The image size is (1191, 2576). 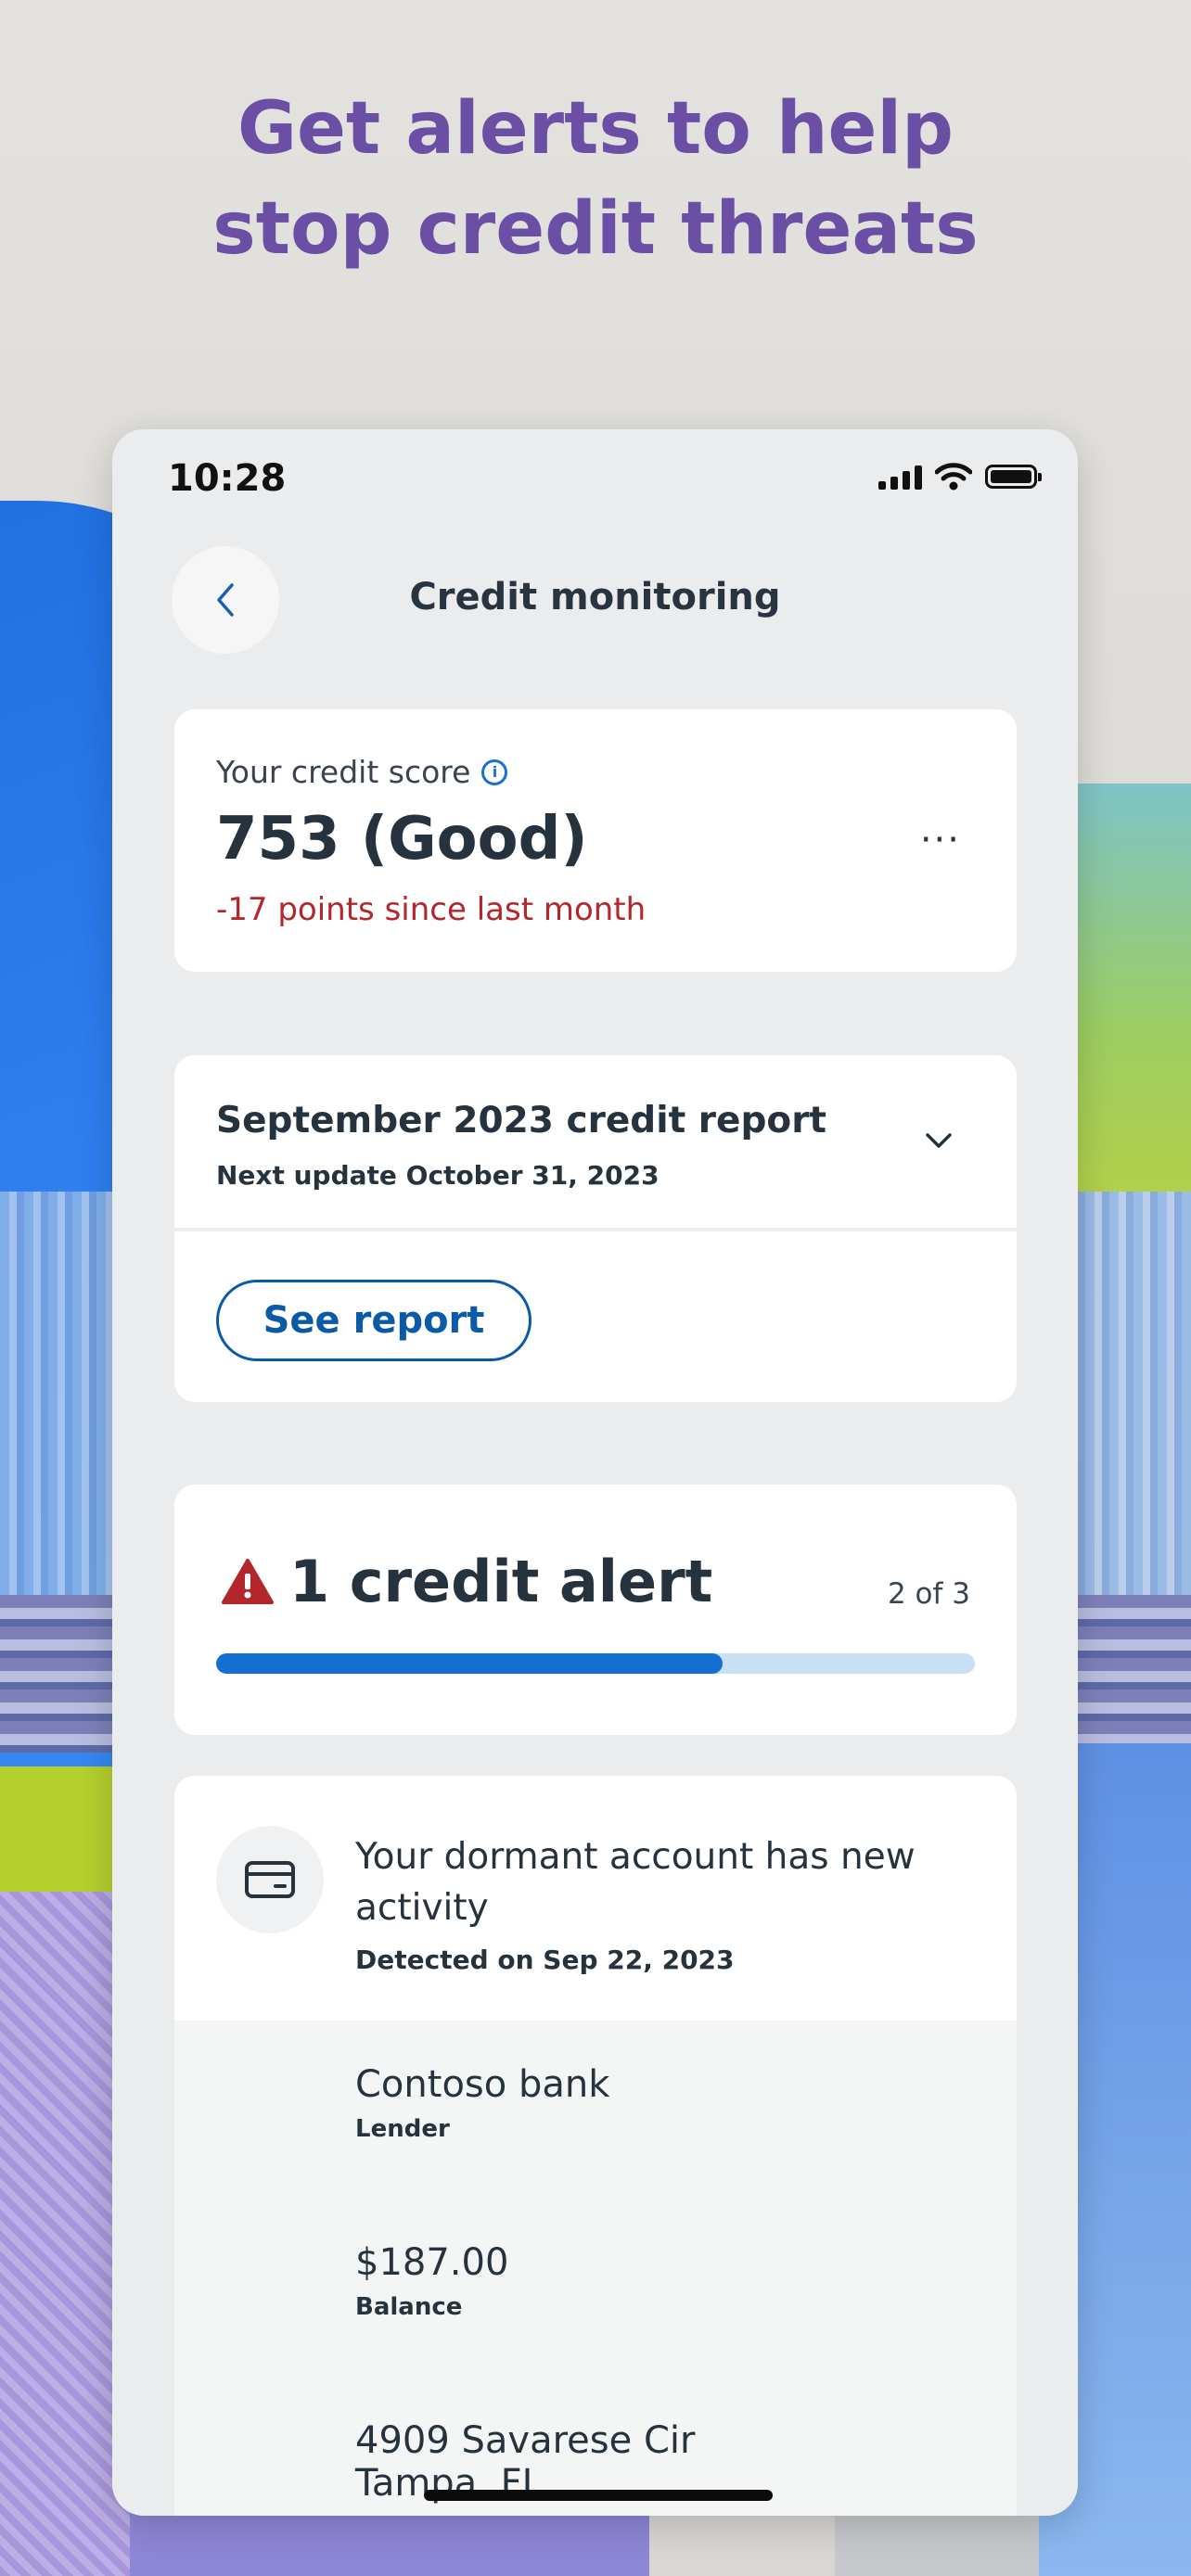 I want to click on page-title: Credit monitoring, so click(x=595, y=597).